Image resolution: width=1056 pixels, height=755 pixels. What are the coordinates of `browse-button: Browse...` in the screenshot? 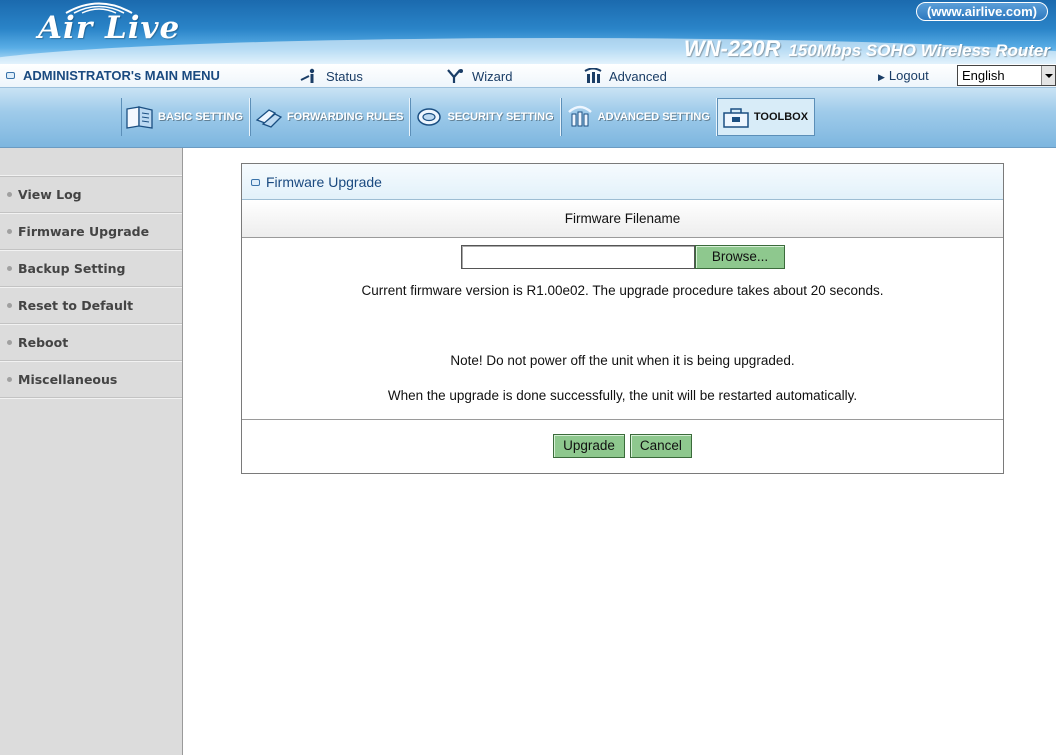 It's located at (740, 257).